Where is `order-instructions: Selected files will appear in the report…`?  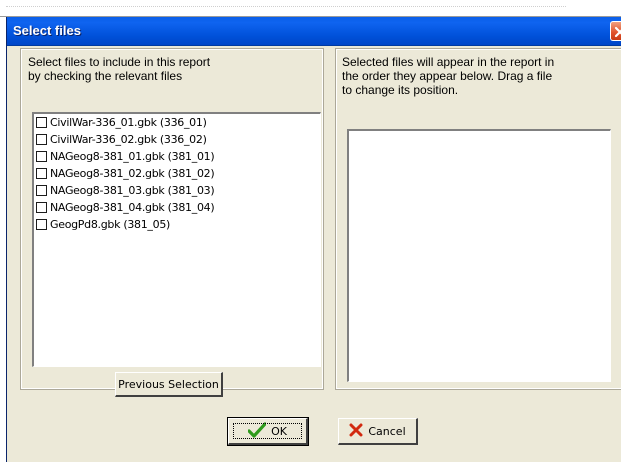 order-instructions: Selected files will appear in the report… is located at coordinates (448, 76).